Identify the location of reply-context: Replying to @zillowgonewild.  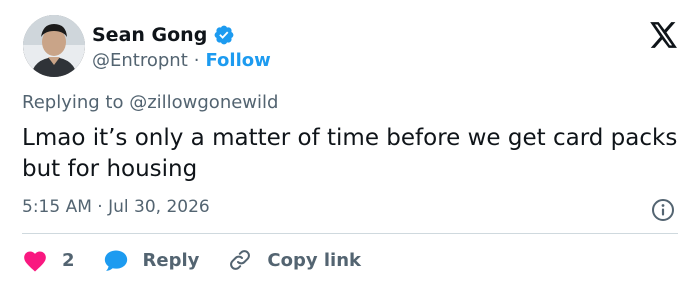
(150, 102).